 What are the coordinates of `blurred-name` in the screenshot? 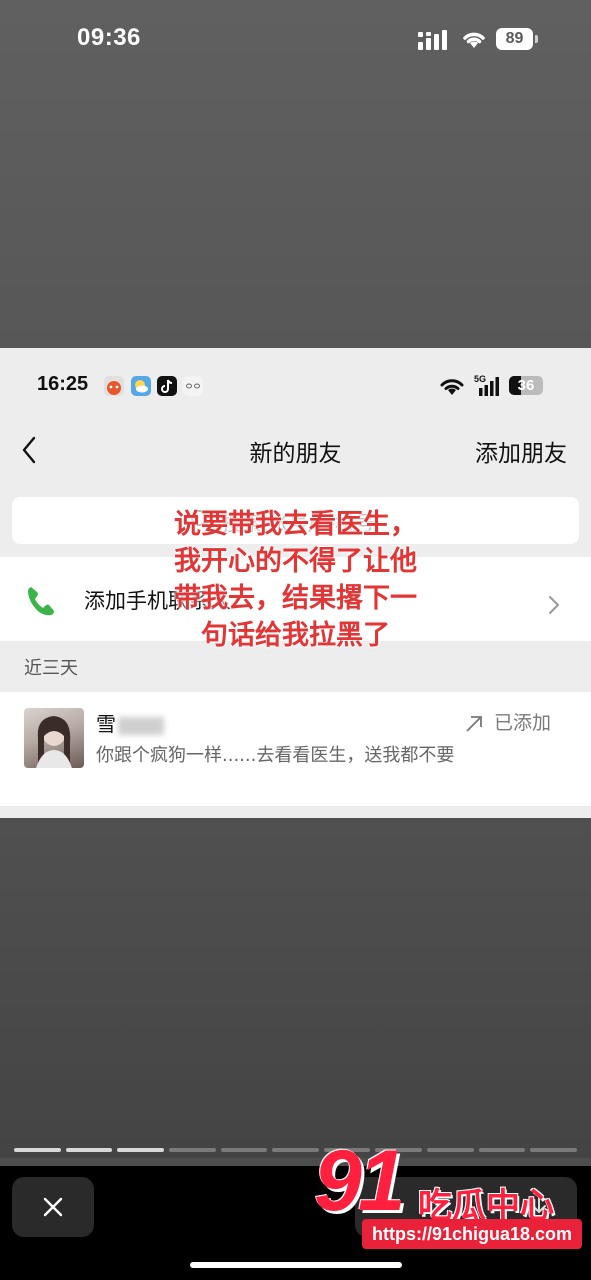 It's located at (141, 725).